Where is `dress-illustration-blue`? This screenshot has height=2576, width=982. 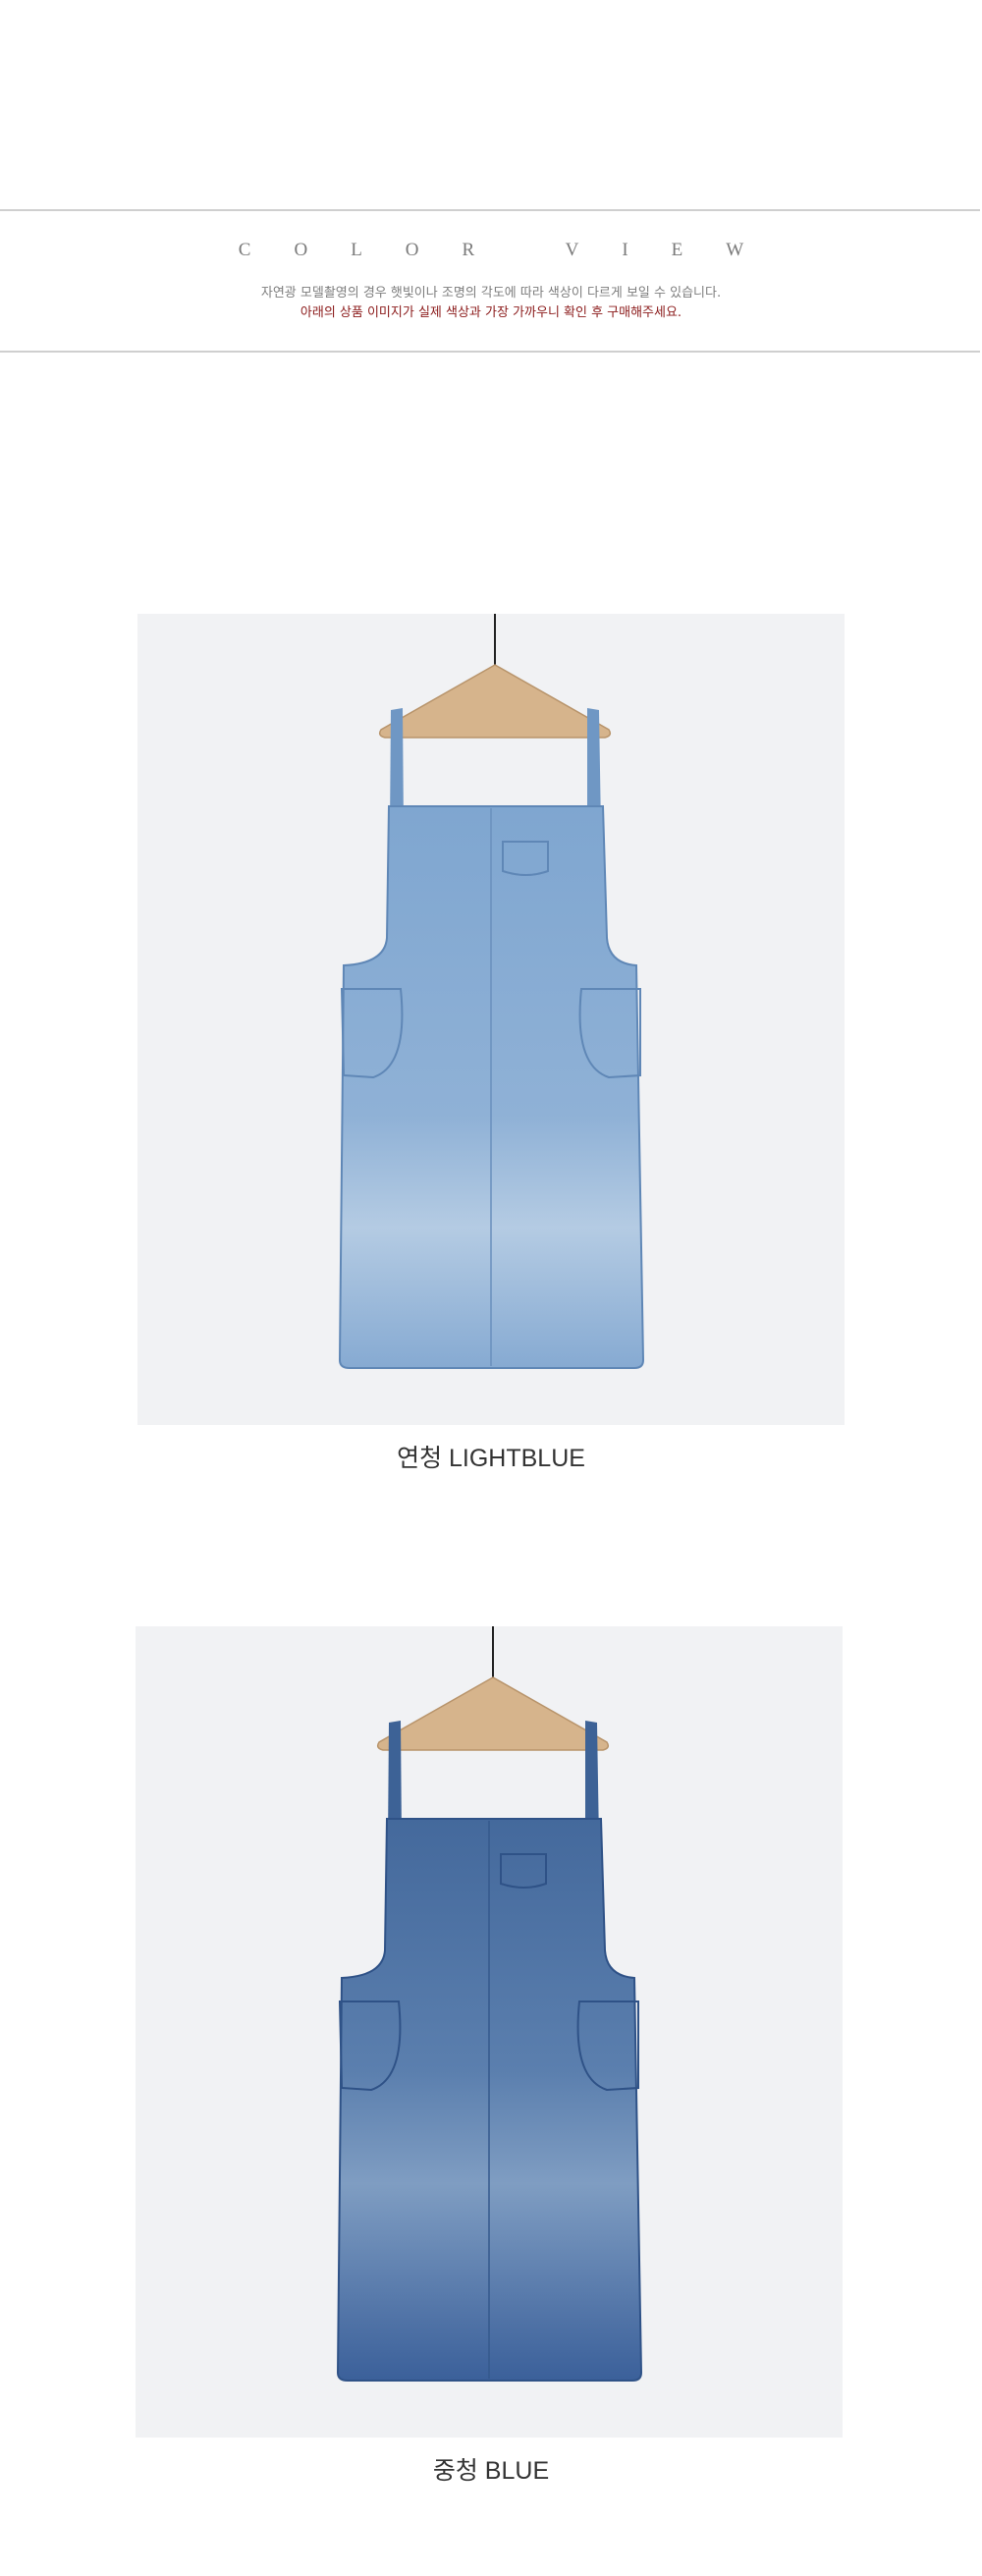 dress-illustration-blue is located at coordinates (489, 2004).